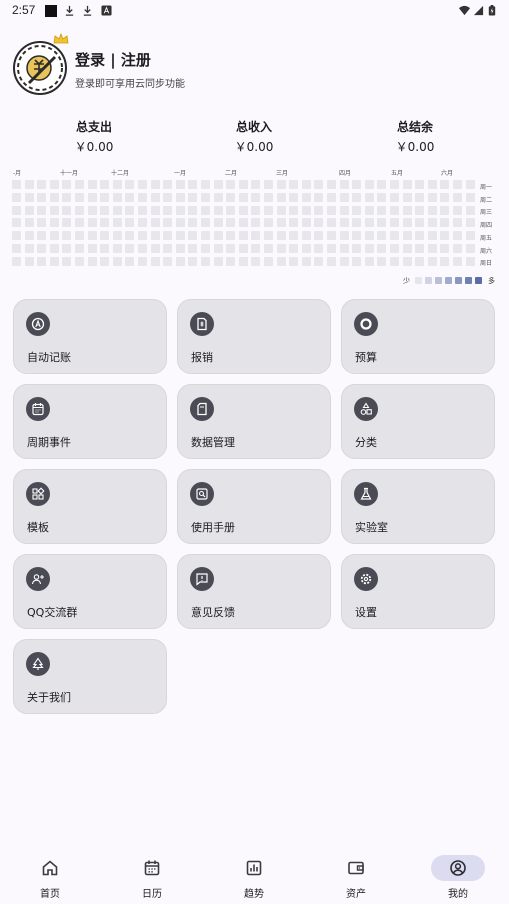 The width and height of the screenshot is (509, 904). Describe the element at coordinates (40, 68) in the screenshot. I see `avatar` at that location.